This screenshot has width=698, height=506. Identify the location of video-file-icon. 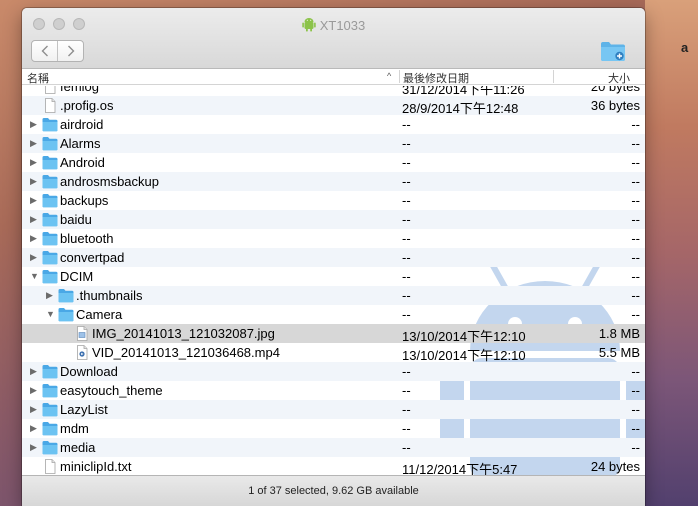
(82, 352).